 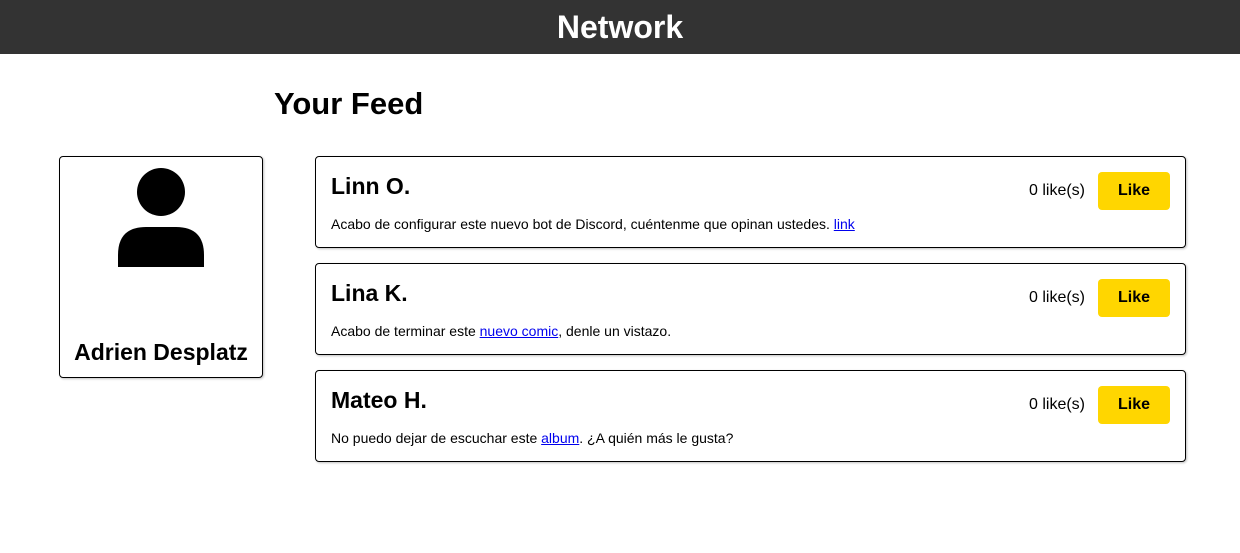 What do you see at coordinates (371, 186) in the screenshot?
I see `post-author: Linn O.` at bounding box center [371, 186].